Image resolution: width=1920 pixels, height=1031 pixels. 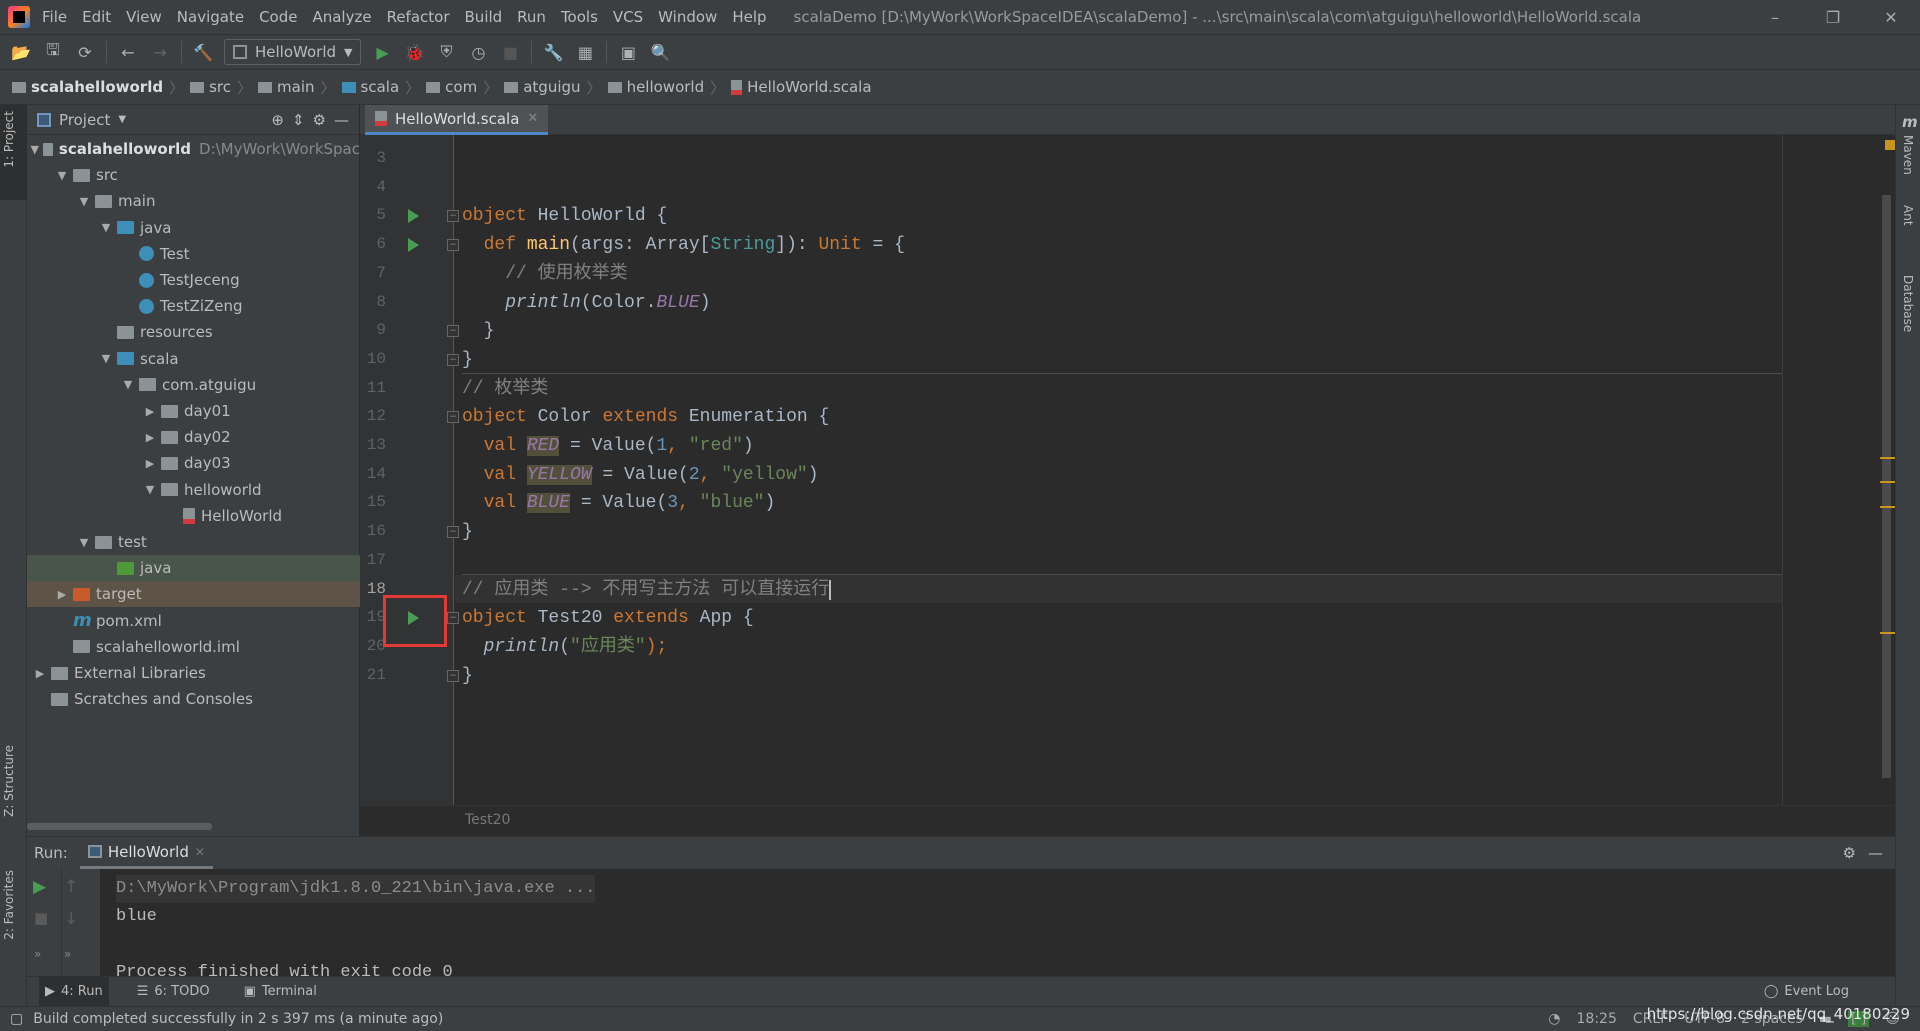 I want to click on locate-icon: ⊕, so click(x=277, y=120).